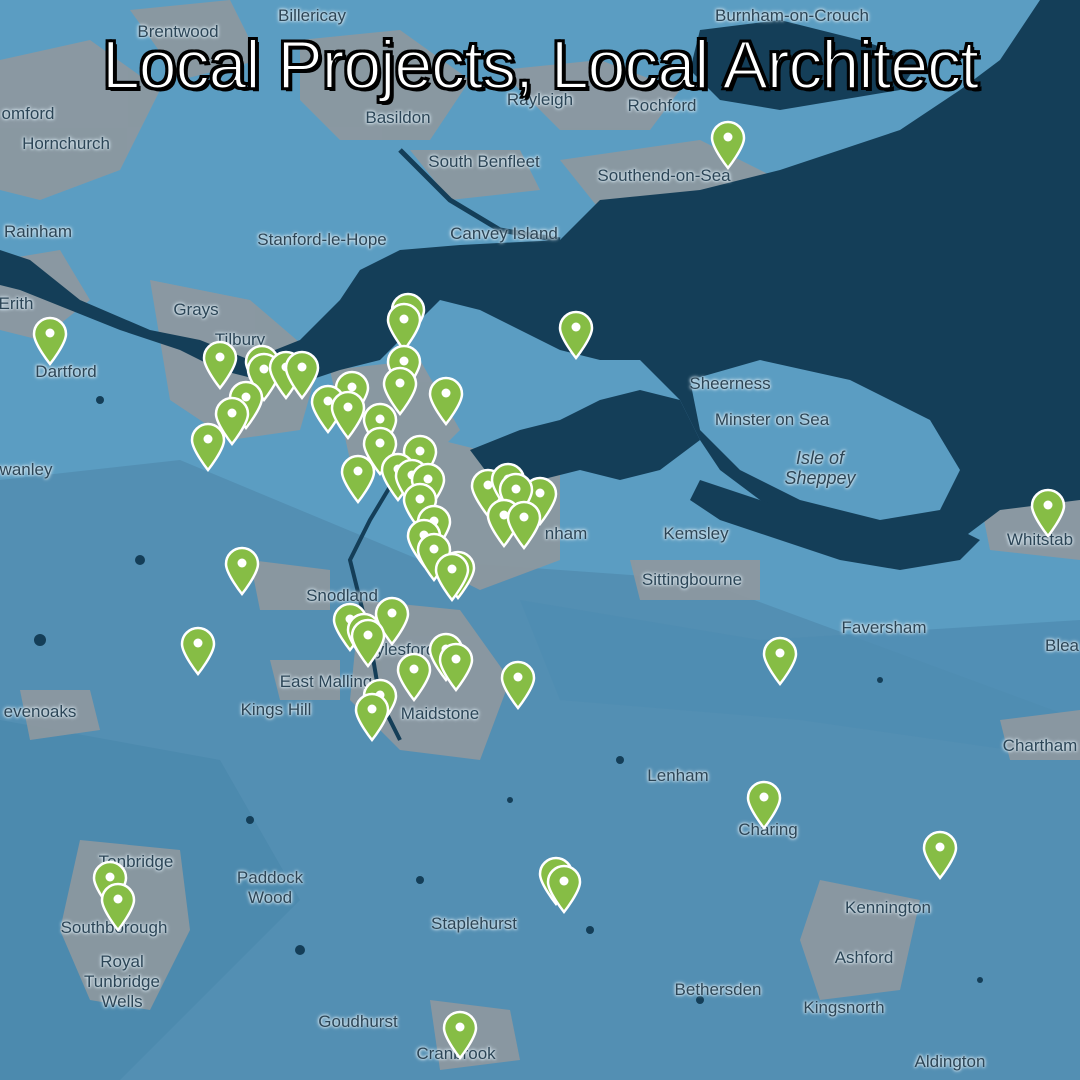  What do you see at coordinates (270, 887) in the screenshot?
I see `place-label-paddock-wood: Paddock Wood` at bounding box center [270, 887].